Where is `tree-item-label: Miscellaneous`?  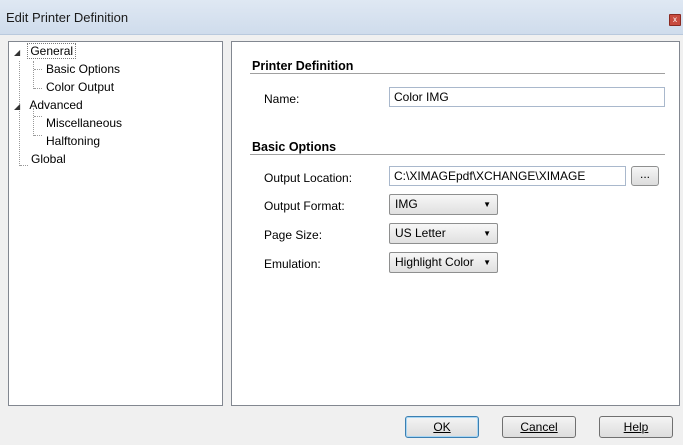 tree-item-label: Miscellaneous is located at coordinates (84, 123).